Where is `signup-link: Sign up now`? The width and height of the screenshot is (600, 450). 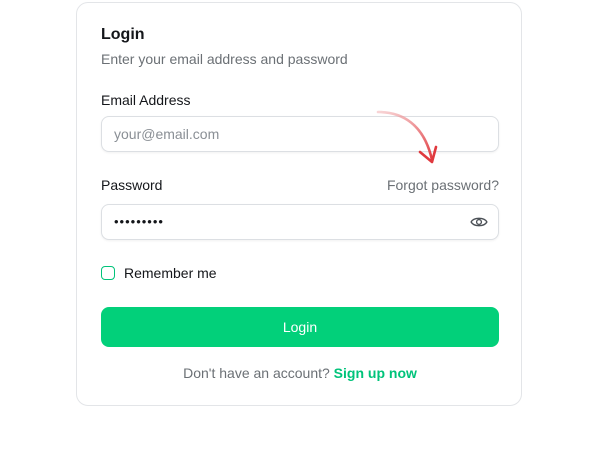 signup-link: Sign up now is located at coordinates (375, 373).